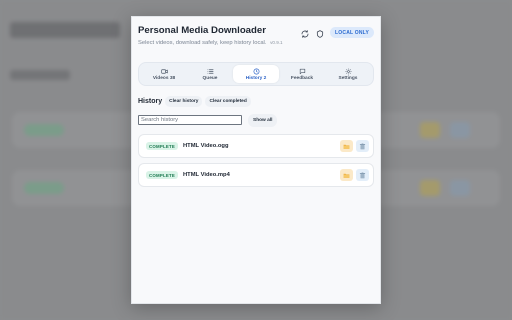 The image size is (512, 320). What do you see at coordinates (184, 101) in the screenshot?
I see `clear-history-button: Clear history` at bounding box center [184, 101].